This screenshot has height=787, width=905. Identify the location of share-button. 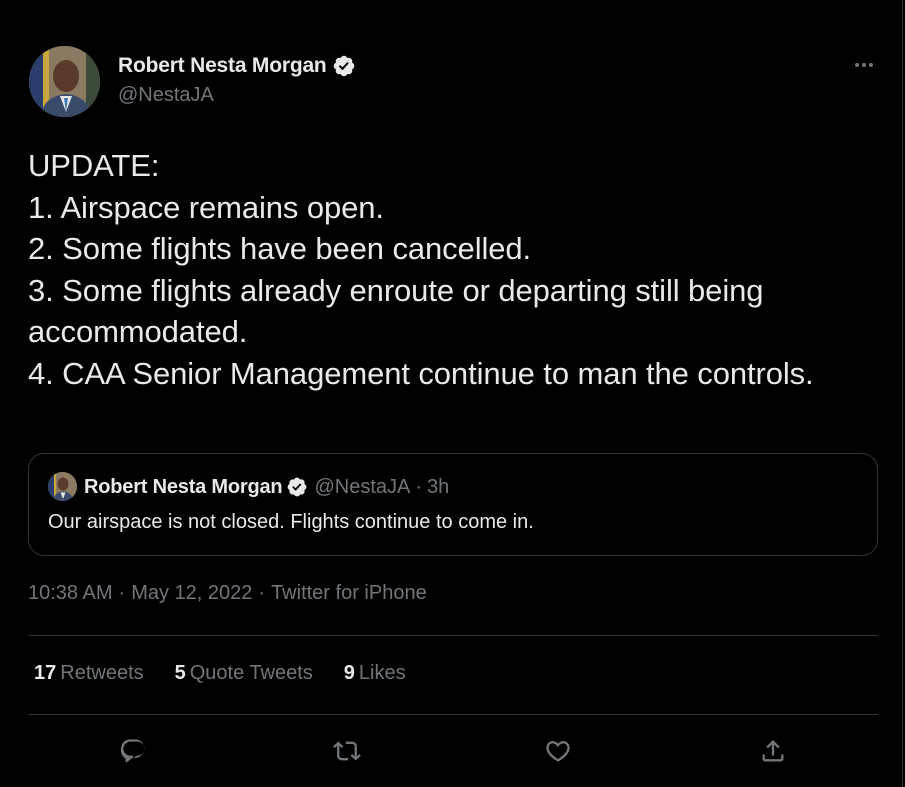
(773, 751).